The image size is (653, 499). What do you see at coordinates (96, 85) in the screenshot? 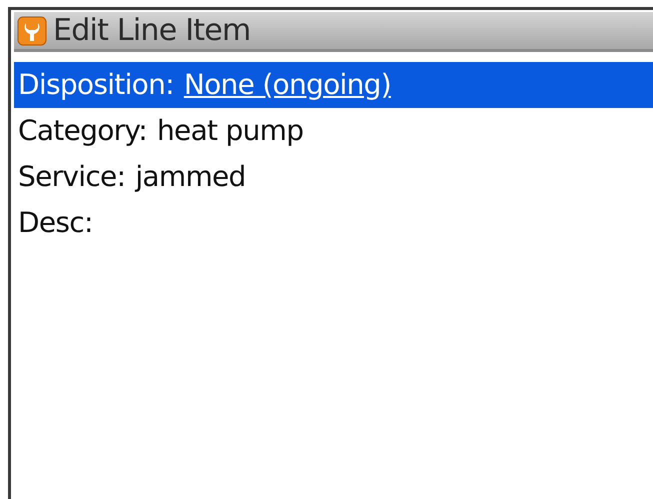
I see `field-label: Disposition:` at bounding box center [96, 85].